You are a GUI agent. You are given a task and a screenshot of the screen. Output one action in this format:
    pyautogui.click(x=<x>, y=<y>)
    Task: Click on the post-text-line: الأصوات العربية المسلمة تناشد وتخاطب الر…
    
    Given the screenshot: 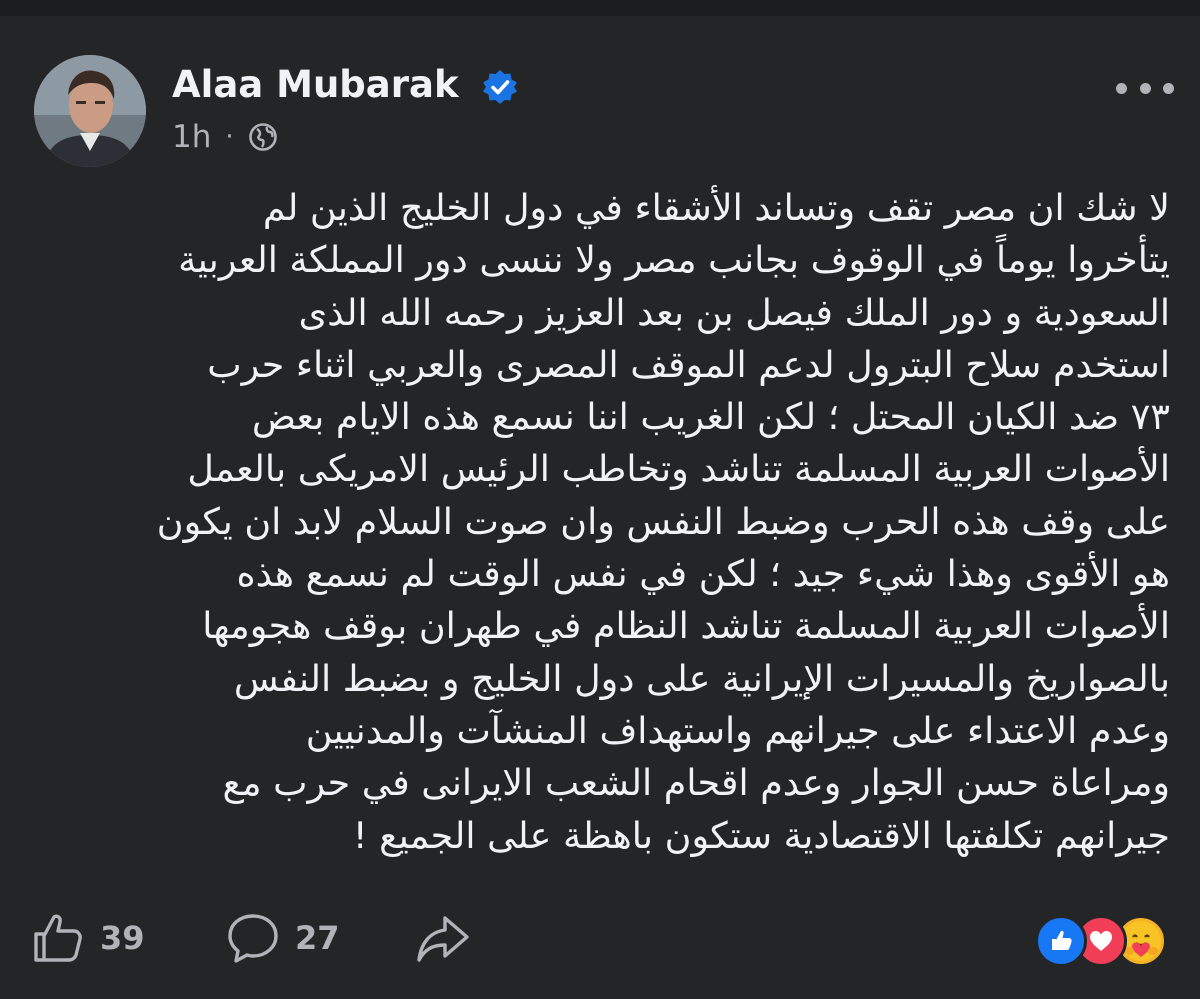 What is the action you would take?
    pyautogui.click(x=678, y=469)
    